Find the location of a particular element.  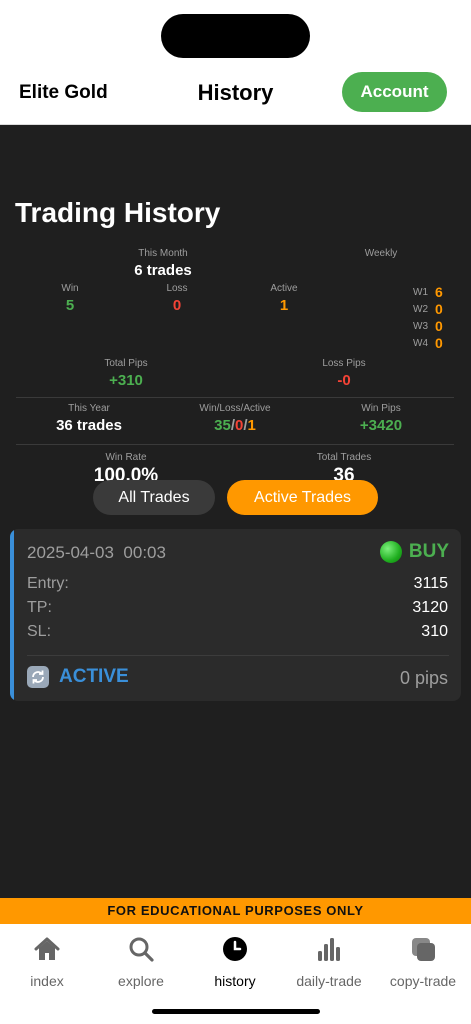

active-label: Active is located at coordinates (284, 288).